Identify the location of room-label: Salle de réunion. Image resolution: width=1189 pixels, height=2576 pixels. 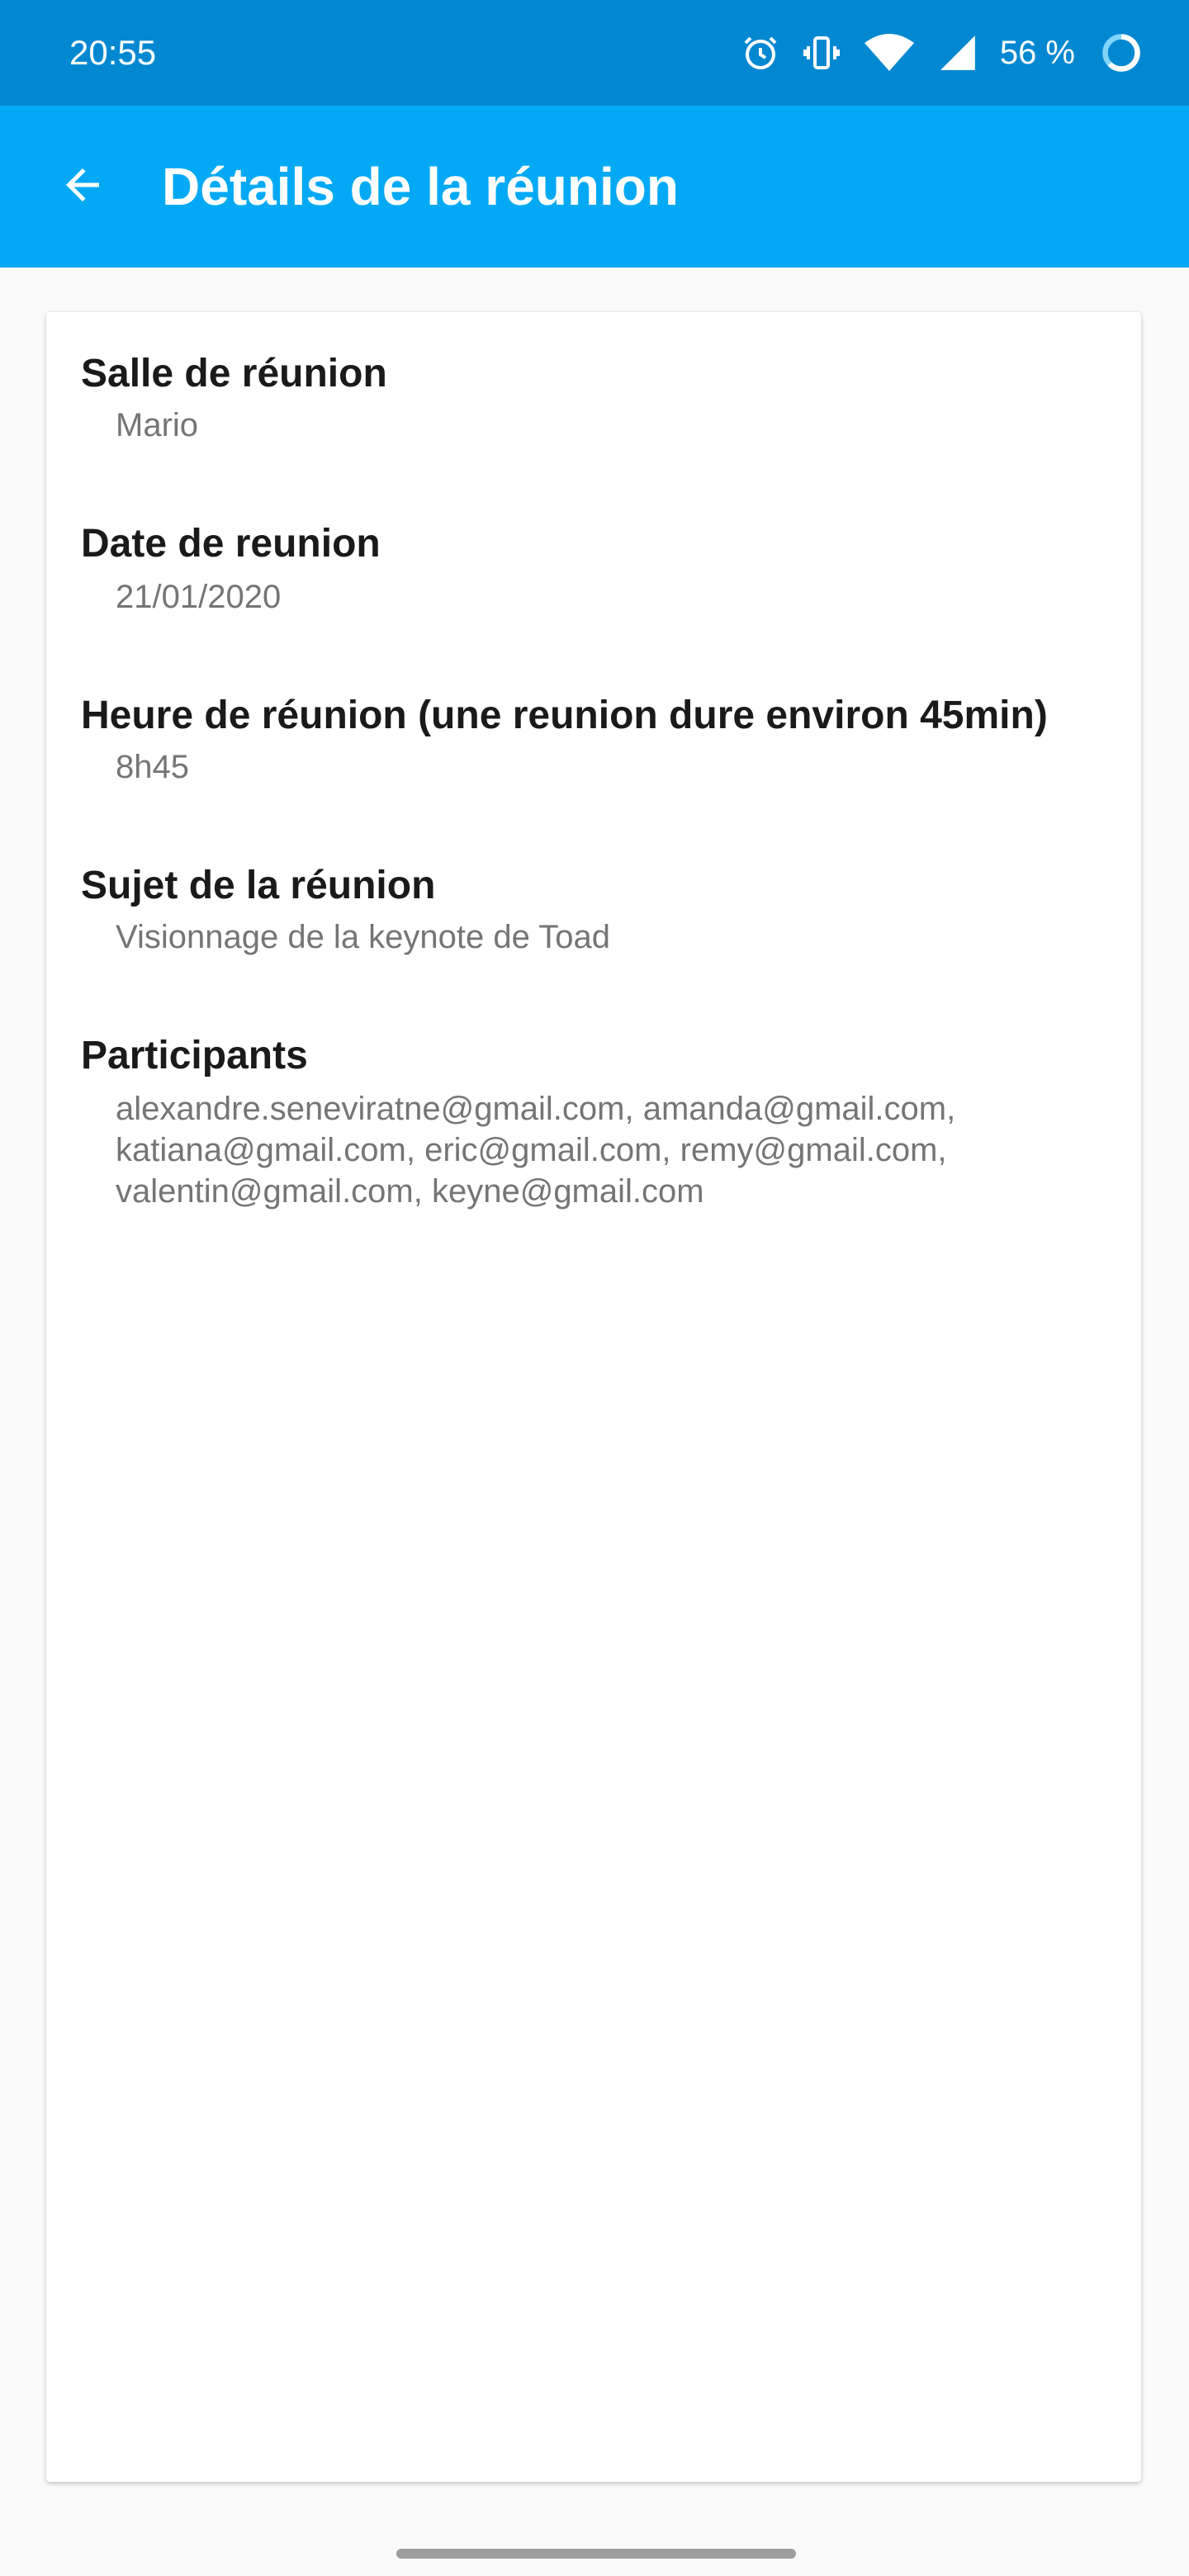
(234, 373).